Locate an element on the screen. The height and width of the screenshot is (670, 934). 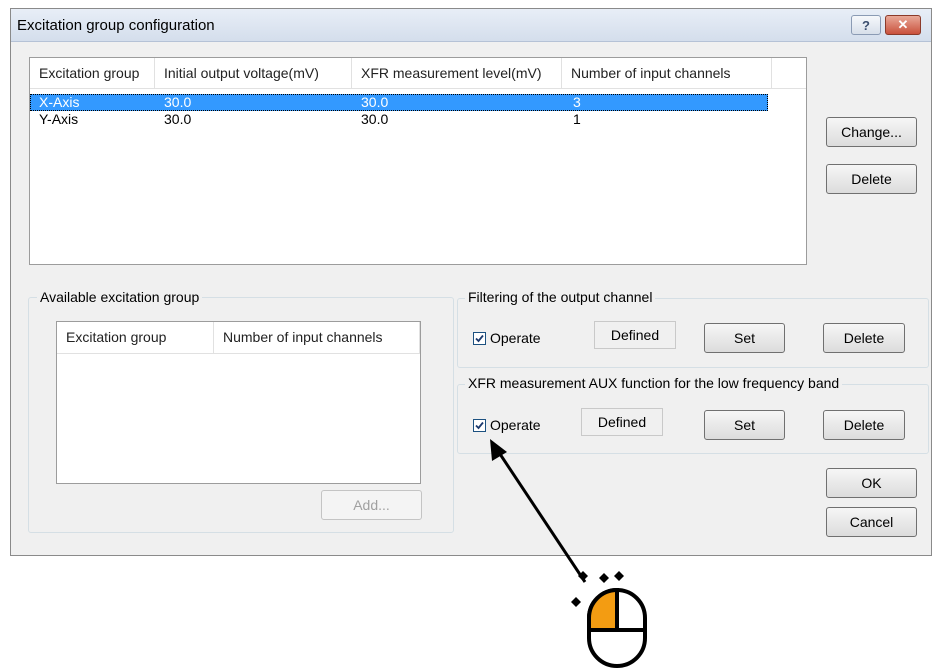
annotation-overlay is located at coordinates (568, 553).